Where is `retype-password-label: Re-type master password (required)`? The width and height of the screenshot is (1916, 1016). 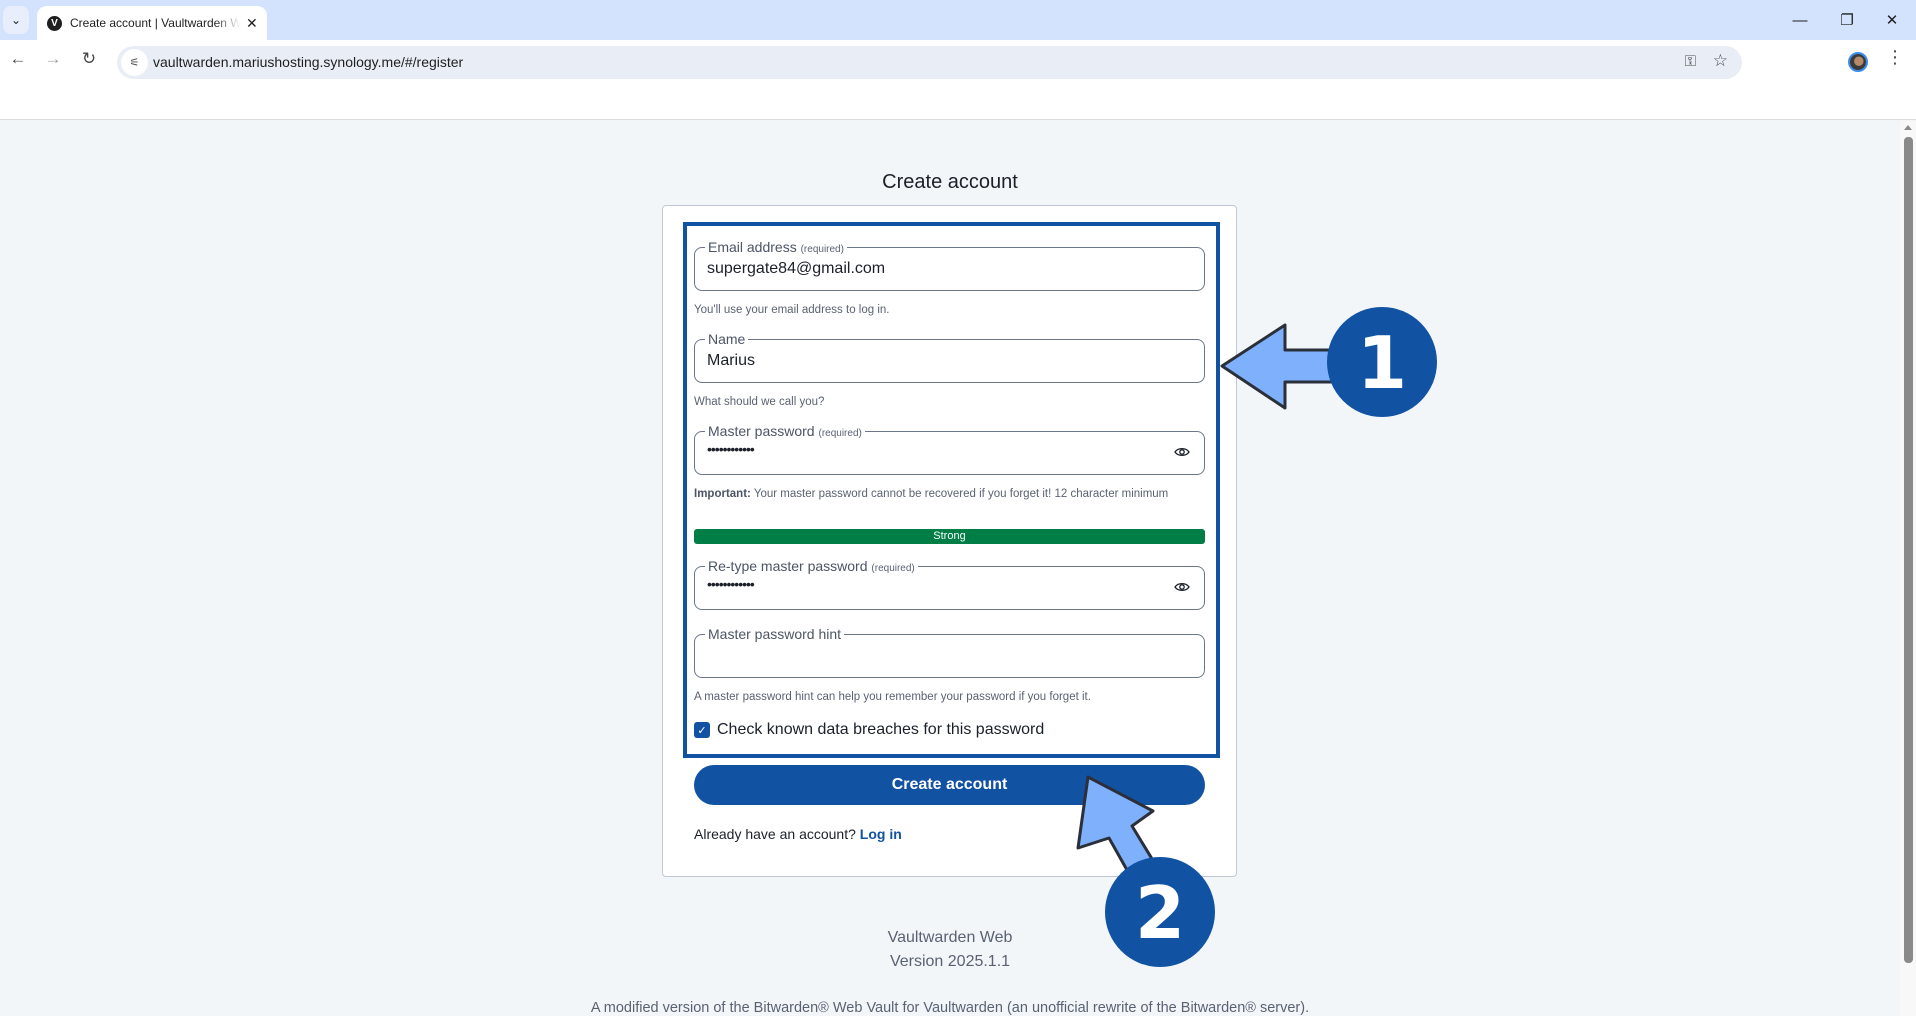 retype-password-label: Re-type master password (required) is located at coordinates (811, 567).